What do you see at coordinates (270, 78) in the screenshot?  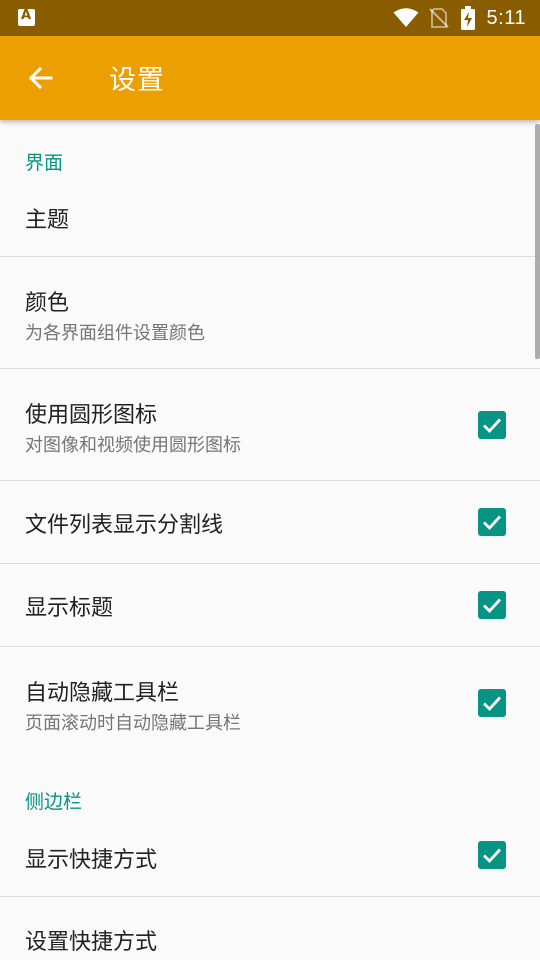 I see `app-bar: 设置` at bounding box center [270, 78].